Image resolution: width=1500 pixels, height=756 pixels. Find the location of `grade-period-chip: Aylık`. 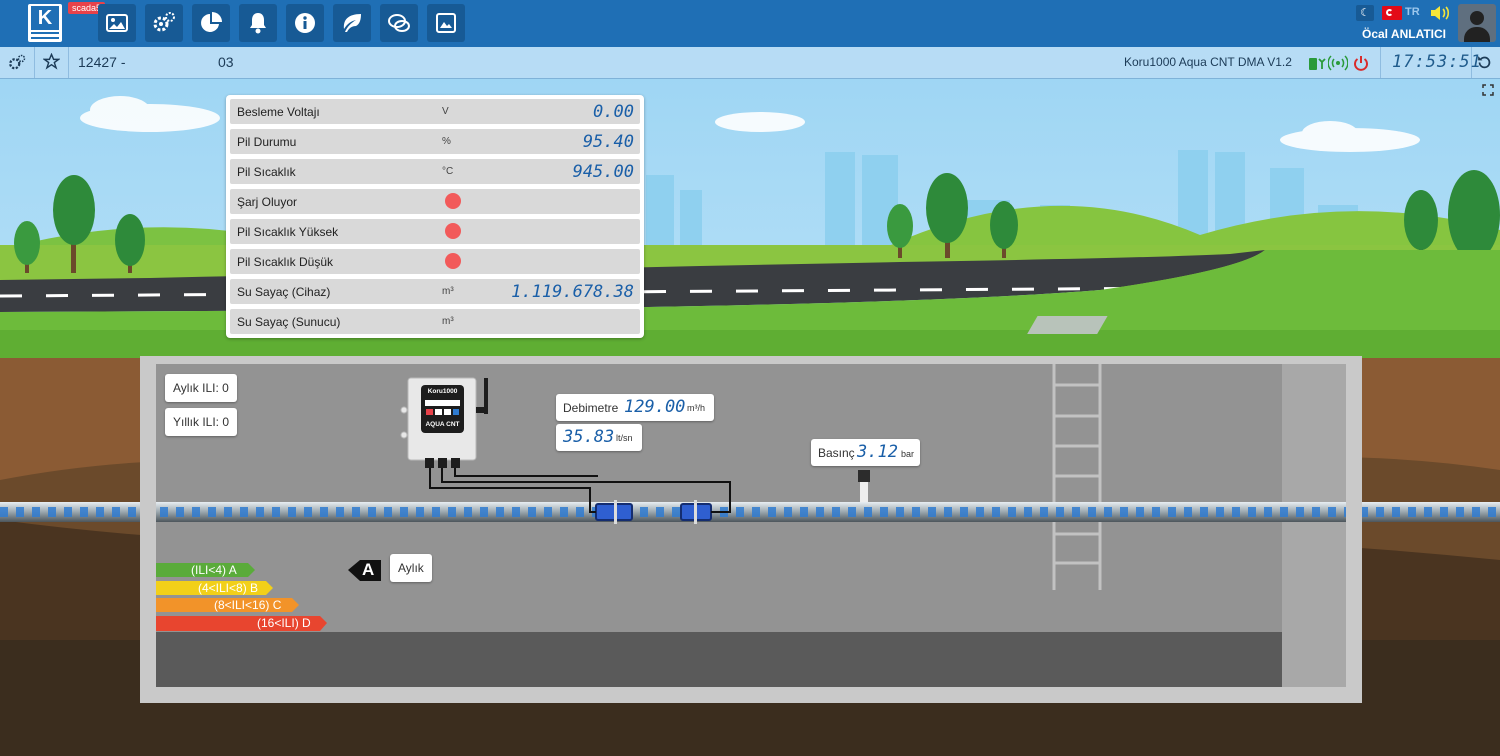

grade-period-chip: Aylık is located at coordinates (411, 568).